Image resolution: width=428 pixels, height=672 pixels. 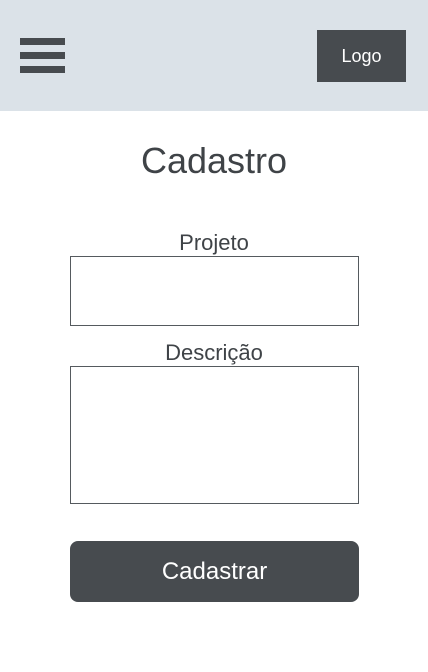 I want to click on description-label: Descrição, so click(x=214, y=352).